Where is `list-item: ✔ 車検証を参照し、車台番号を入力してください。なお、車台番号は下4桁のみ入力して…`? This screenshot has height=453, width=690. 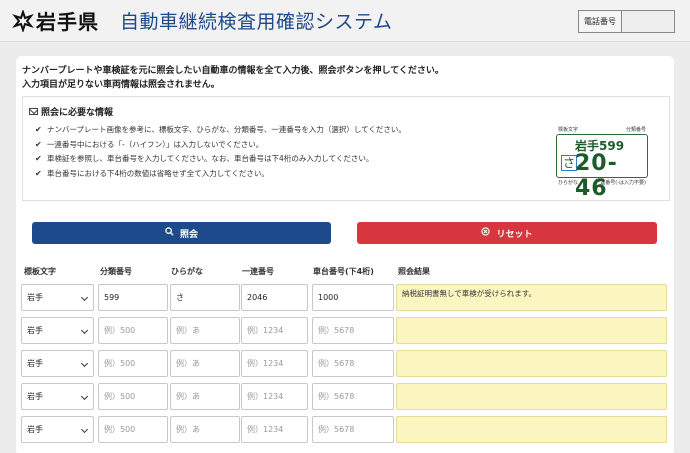
list-item: ✔ 車検証を参照し、車台番号を入力してください。なお、車台番号は下4桁のみ入力して… is located at coordinates (220, 159).